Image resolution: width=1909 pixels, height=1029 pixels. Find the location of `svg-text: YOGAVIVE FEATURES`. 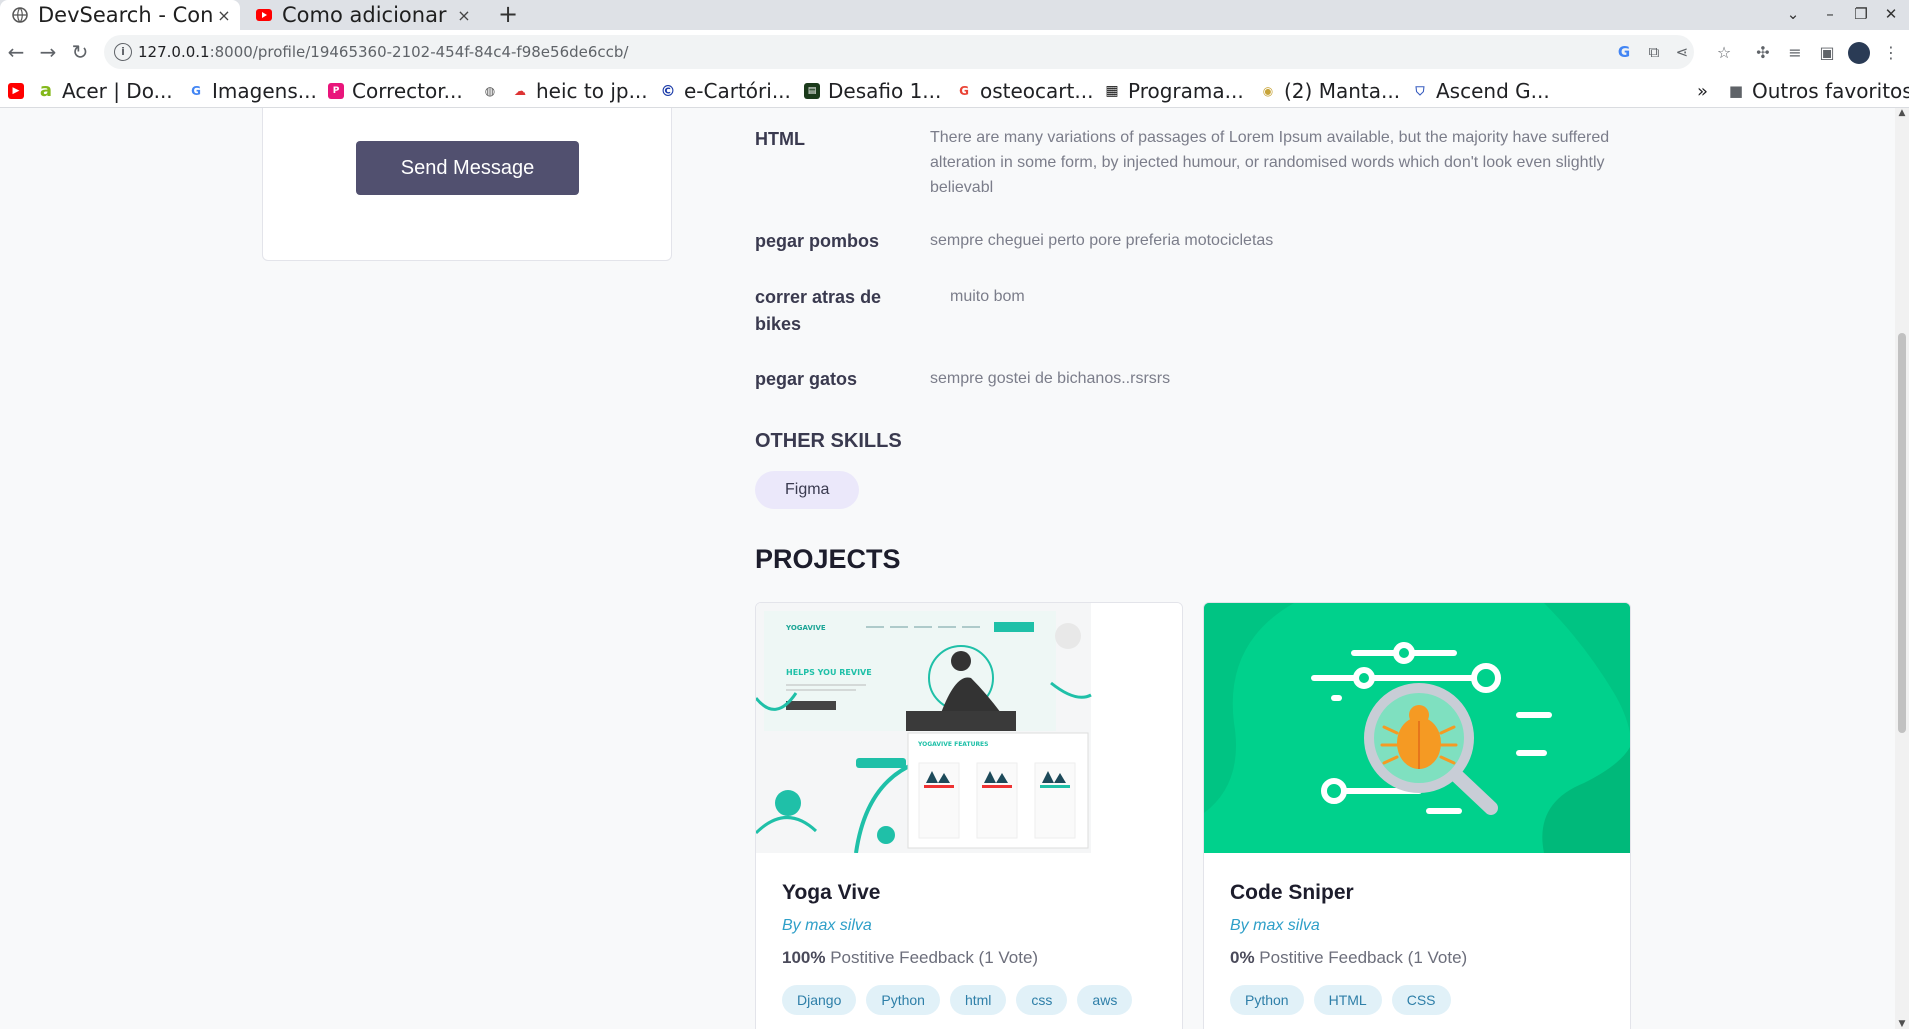

svg-text: YOGAVIVE FEATURES is located at coordinates (952, 744).